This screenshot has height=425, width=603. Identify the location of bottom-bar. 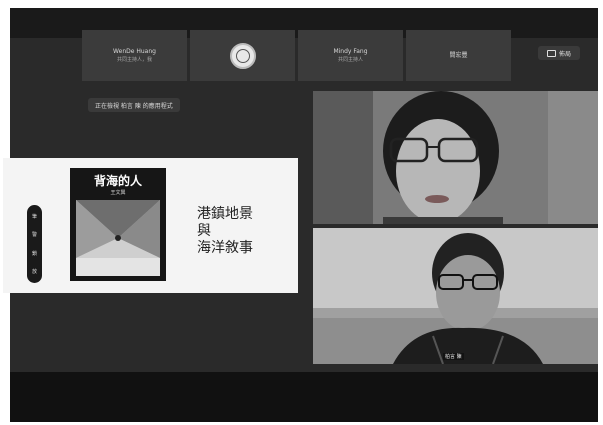
(304, 397).